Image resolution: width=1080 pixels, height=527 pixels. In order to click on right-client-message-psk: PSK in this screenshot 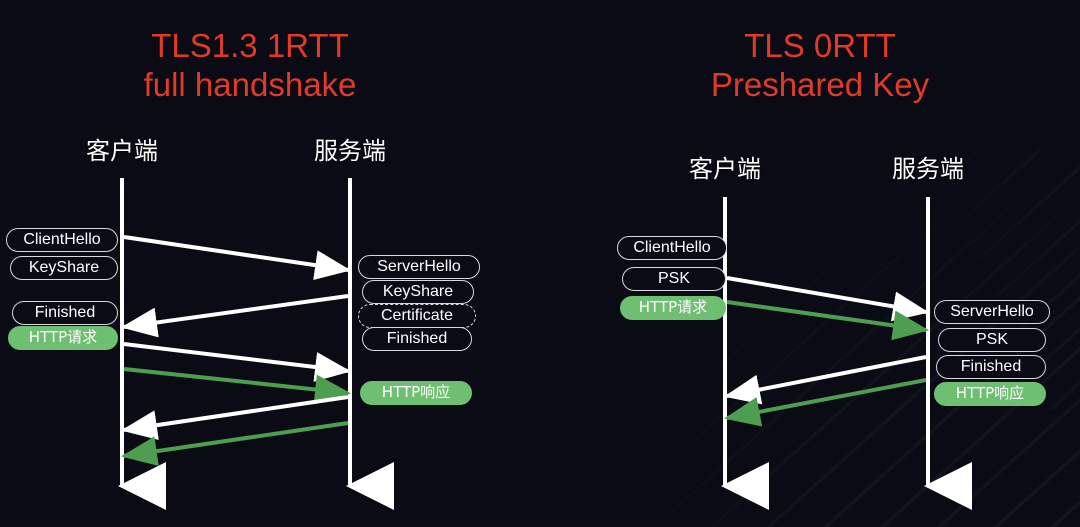, I will do `click(674, 279)`.